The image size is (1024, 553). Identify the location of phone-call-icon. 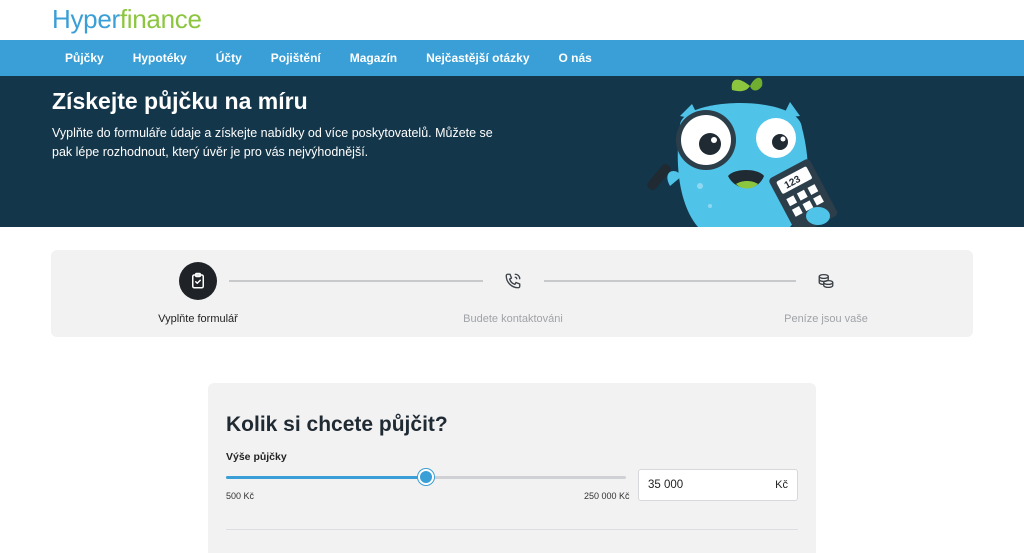
(513, 281).